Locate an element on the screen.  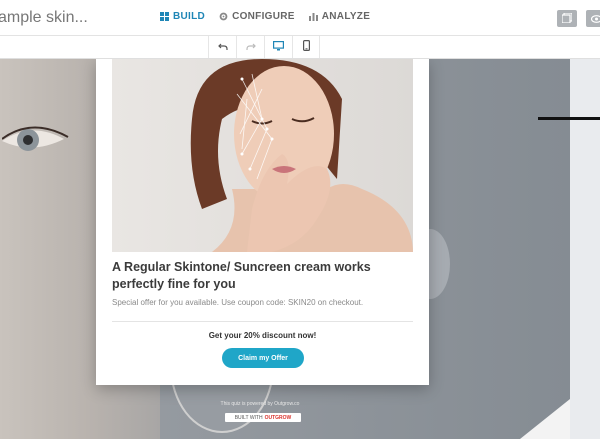
pages-icon is located at coordinates (567, 19).